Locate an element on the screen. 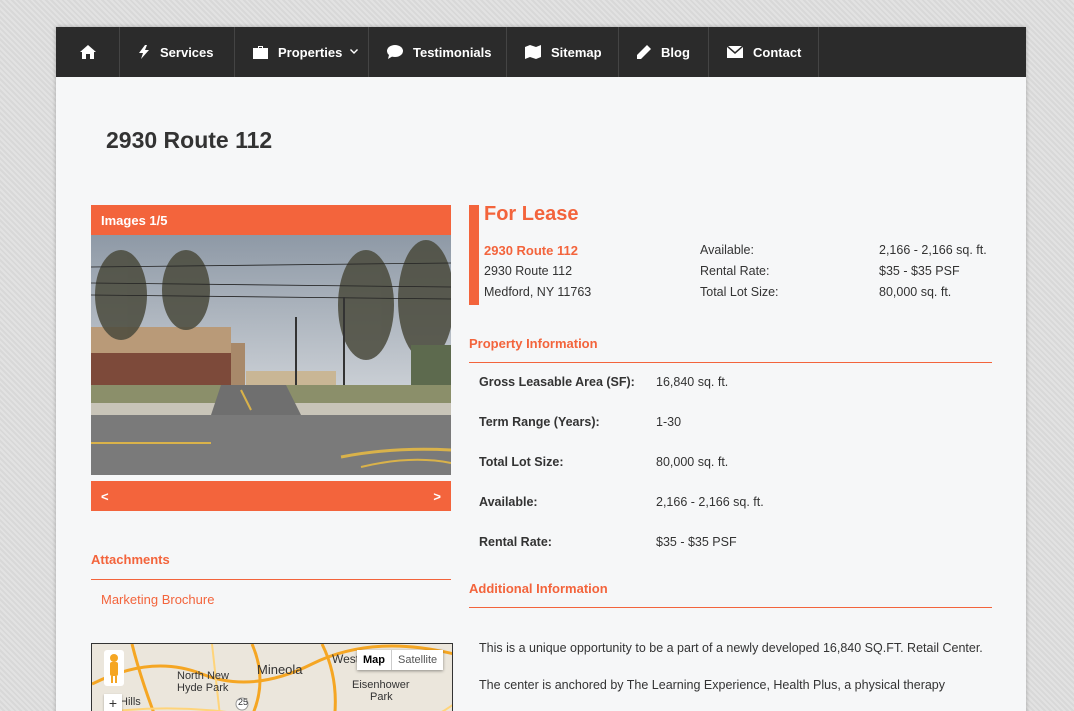 Image resolution: width=1074 pixels, height=711 pixels. attachments-divider is located at coordinates (271, 579).